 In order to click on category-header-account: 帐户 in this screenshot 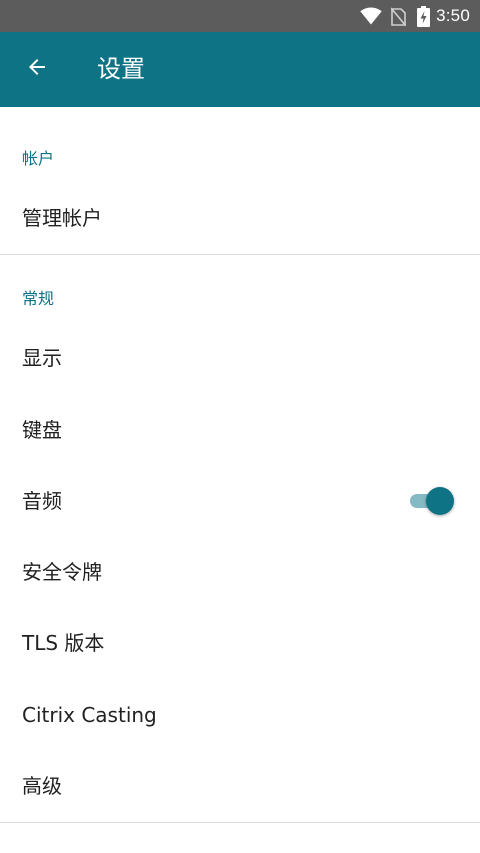, I will do `click(38, 158)`.